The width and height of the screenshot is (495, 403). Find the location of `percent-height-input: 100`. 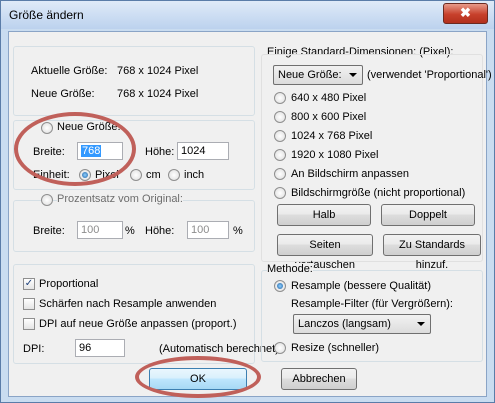

percent-height-input: 100 is located at coordinates (208, 230).